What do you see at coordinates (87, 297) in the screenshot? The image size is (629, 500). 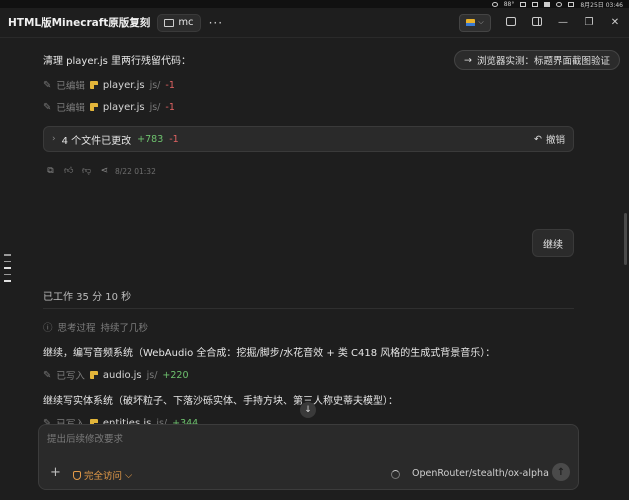 I see `work-duration: 已工作 35 分 10 秒` at bounding box center [87, 297].